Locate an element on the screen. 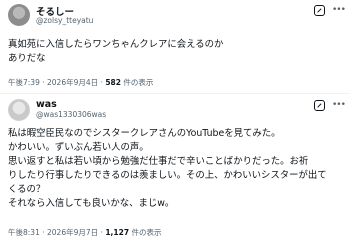 The width and height of the screenshot is (350, 241). post-text-line: それなら入信しても良いかな、まじw。 is located at coordinates (91, 203).